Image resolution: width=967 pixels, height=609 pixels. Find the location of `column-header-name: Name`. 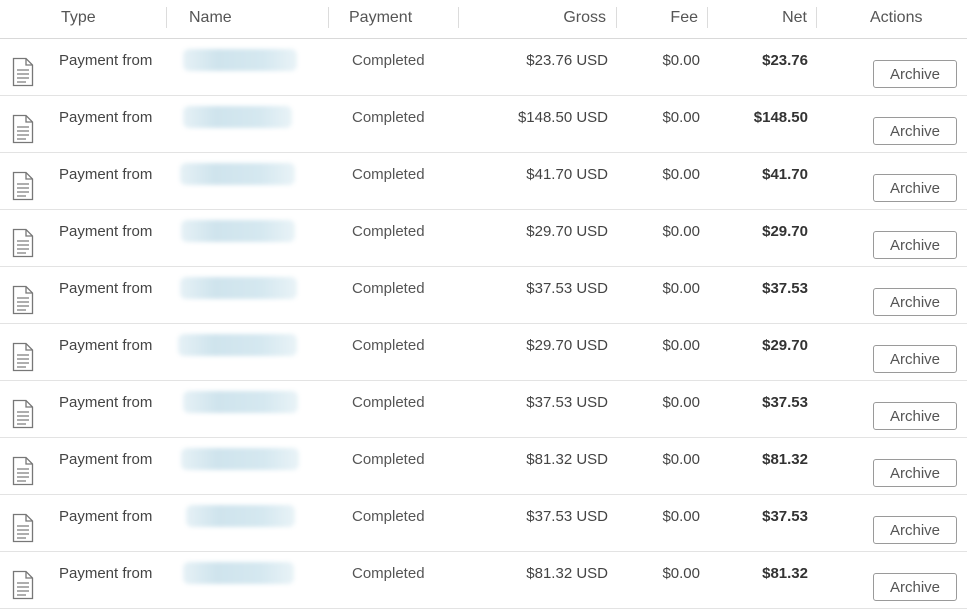

column-header-name: Name is located at coordinates (210, 18).